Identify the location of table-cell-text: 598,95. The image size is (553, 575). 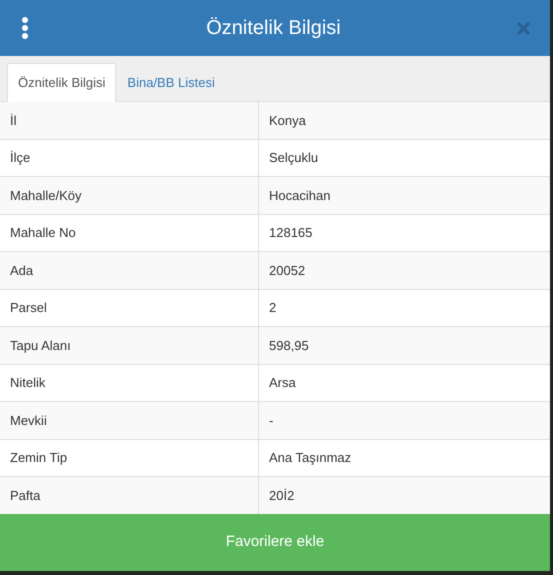
(289, 345).